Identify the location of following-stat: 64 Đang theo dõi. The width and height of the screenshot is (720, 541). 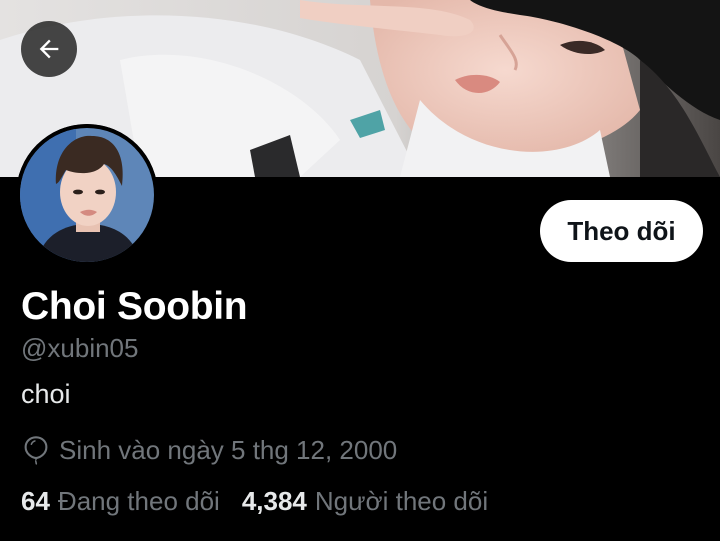
(120, 501).